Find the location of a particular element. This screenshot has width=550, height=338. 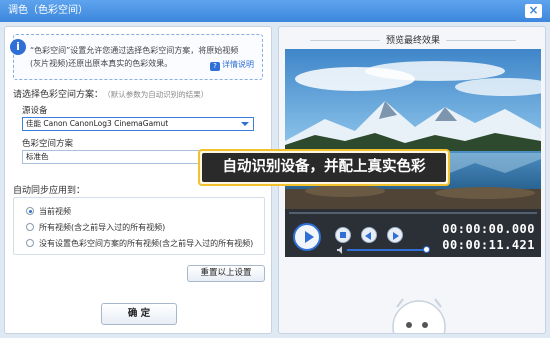

sync-heading: 自动同步应用到： is located at coordinates (49, 191).